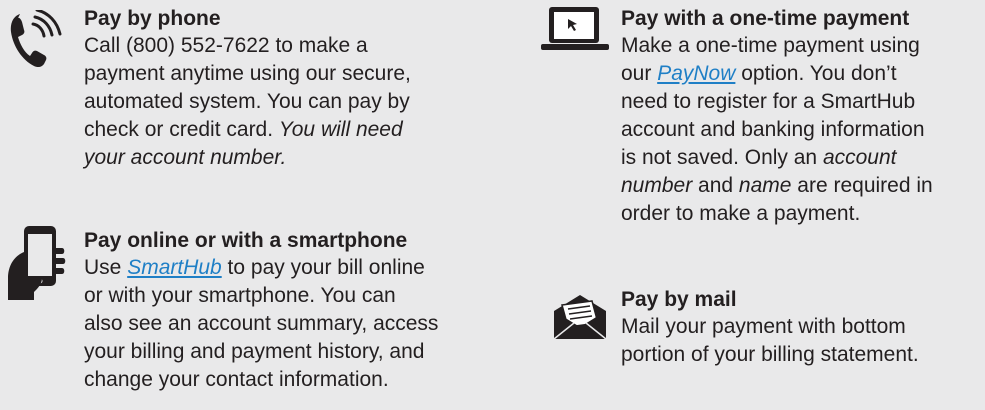 Image resolution: width=985 pixels, height=410 pixels. I want to click on text-line: also see an account summary, access, so click(261, 323).